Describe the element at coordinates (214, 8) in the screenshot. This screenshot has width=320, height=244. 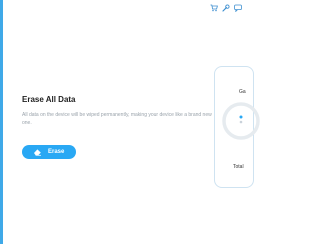
I see `cart-icon` at that location.